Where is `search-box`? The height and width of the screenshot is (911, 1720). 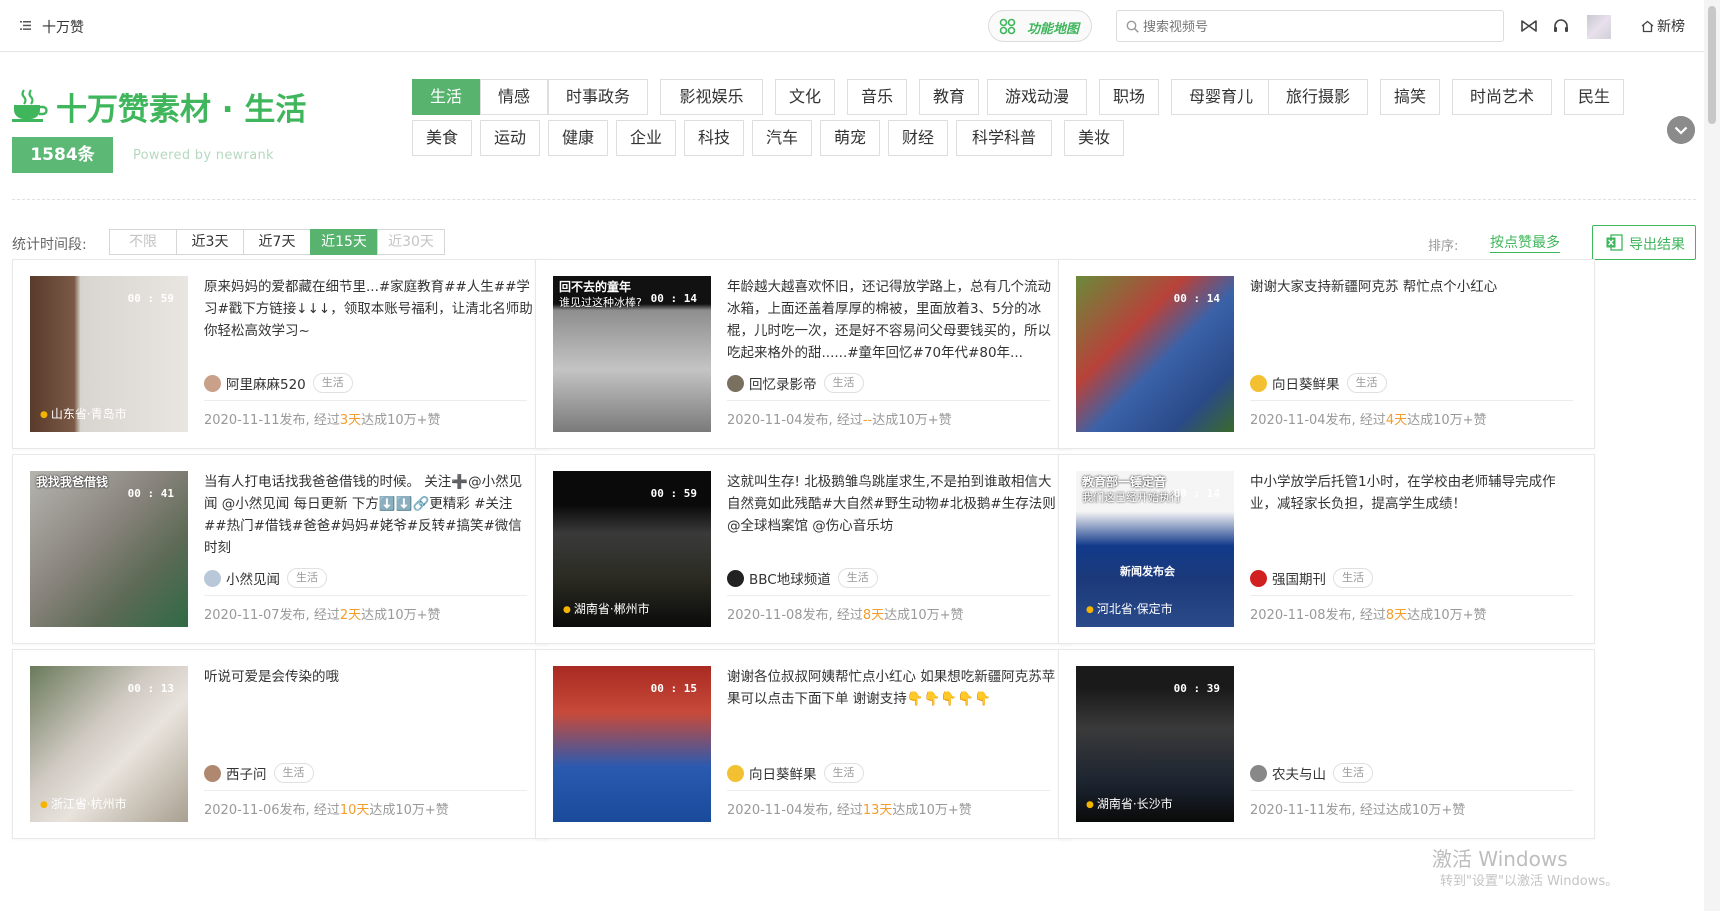 search-box is located at coordinates (1310, 26).